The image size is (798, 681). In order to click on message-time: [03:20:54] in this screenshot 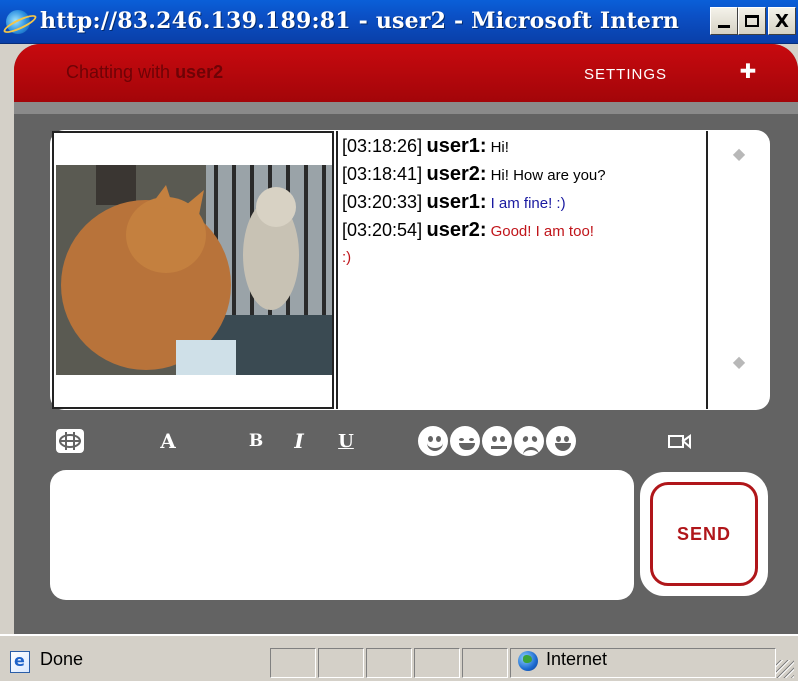, I will do `click(382, 230)`.